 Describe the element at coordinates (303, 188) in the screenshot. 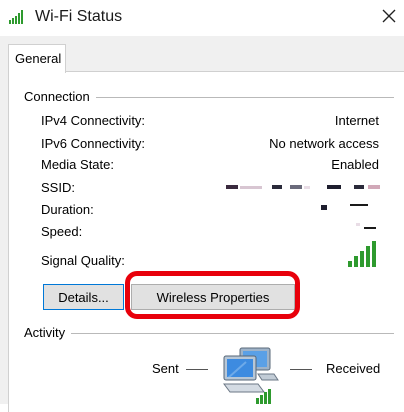

I see `ssid-redacted` at that location.